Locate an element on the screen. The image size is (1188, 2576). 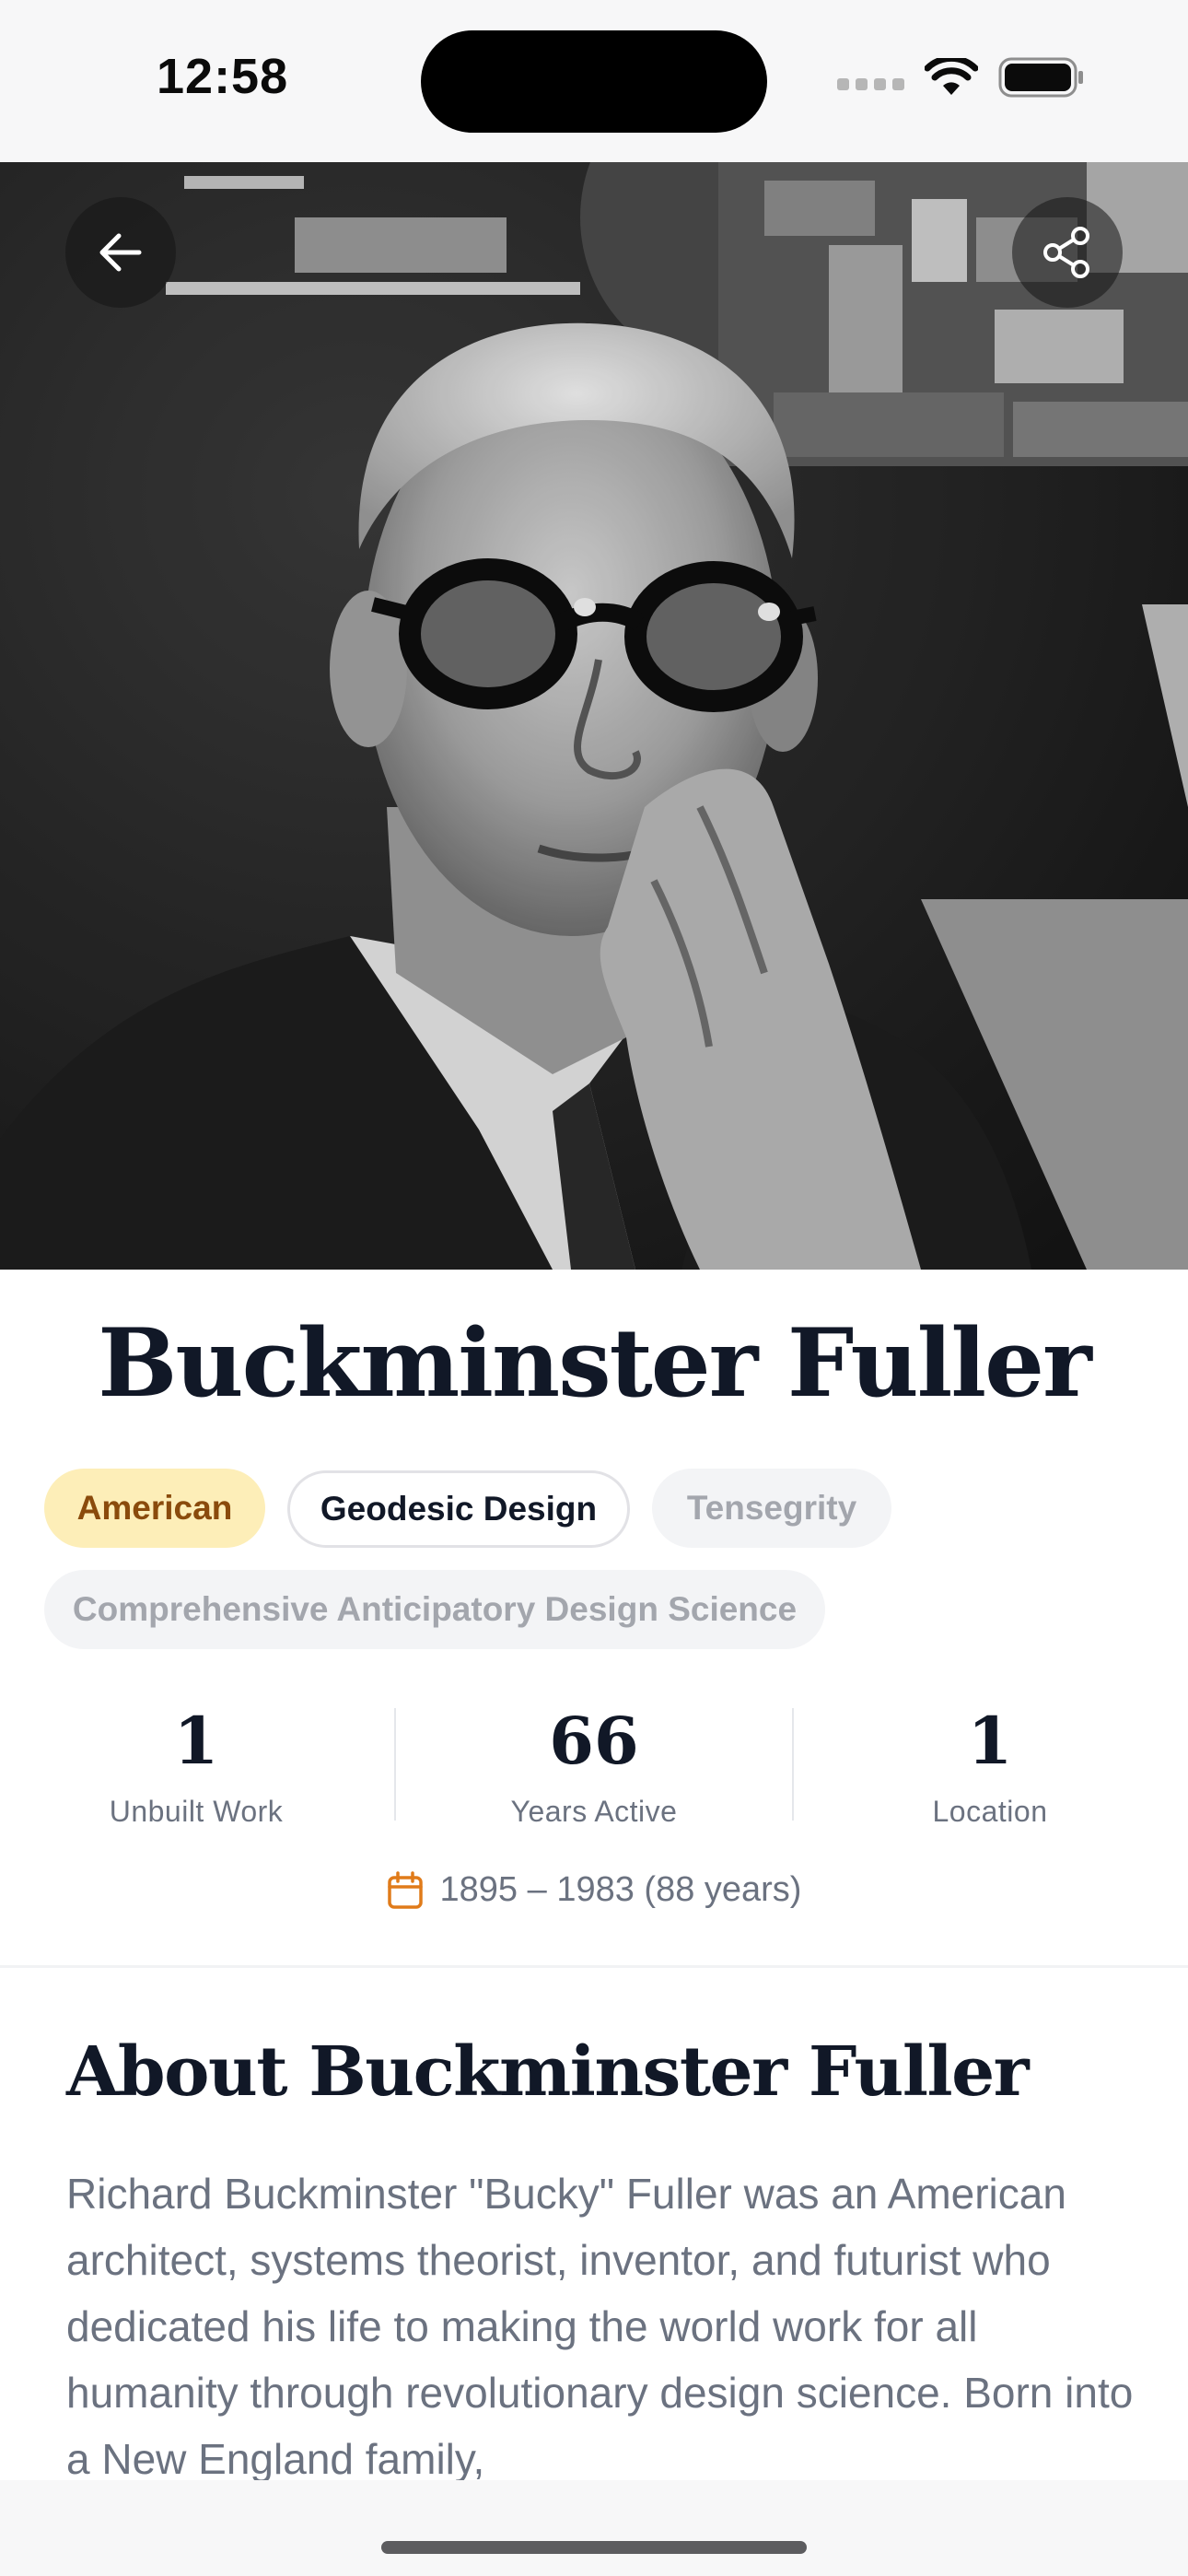
wifi-icon is located at coordinates (951, 76).